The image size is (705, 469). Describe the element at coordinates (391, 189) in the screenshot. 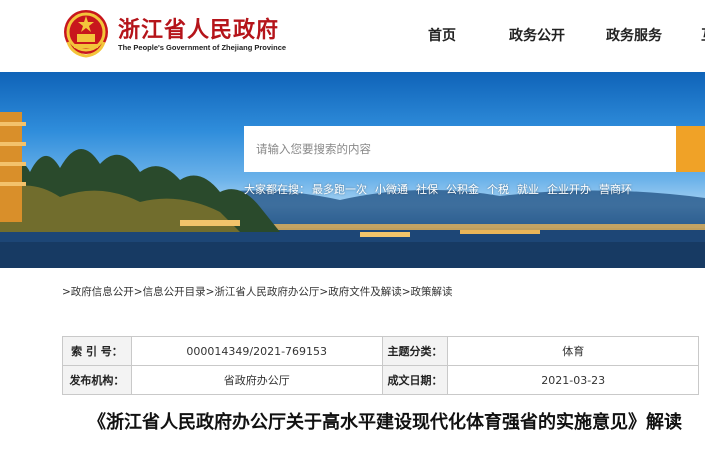

I see `hot-search-item: 小微通` at that location.